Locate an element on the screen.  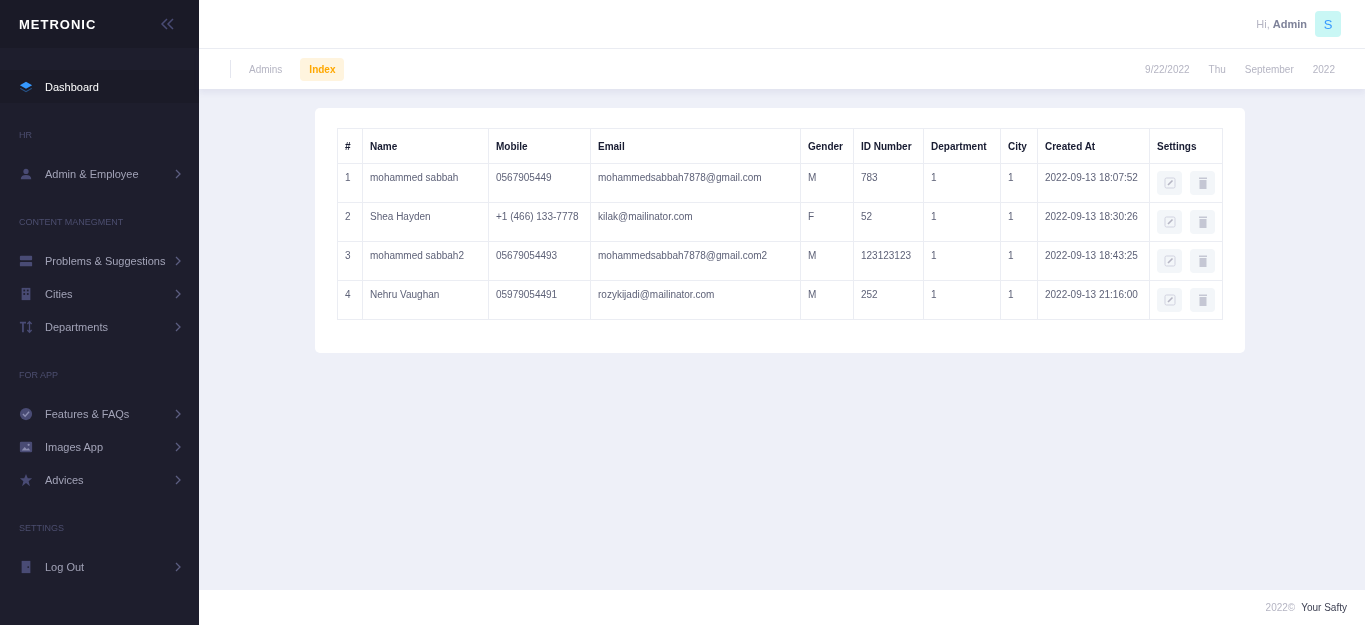
column-header: # is located at coordinates (350, 146).